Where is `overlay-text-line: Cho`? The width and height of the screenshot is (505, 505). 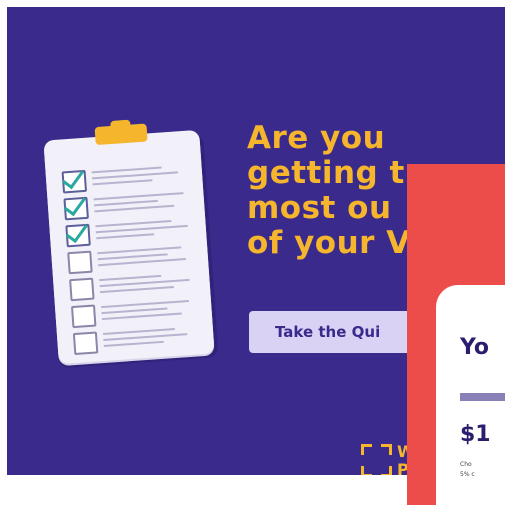
overlay-text-line: Cho is located at coordinates (466, 464).